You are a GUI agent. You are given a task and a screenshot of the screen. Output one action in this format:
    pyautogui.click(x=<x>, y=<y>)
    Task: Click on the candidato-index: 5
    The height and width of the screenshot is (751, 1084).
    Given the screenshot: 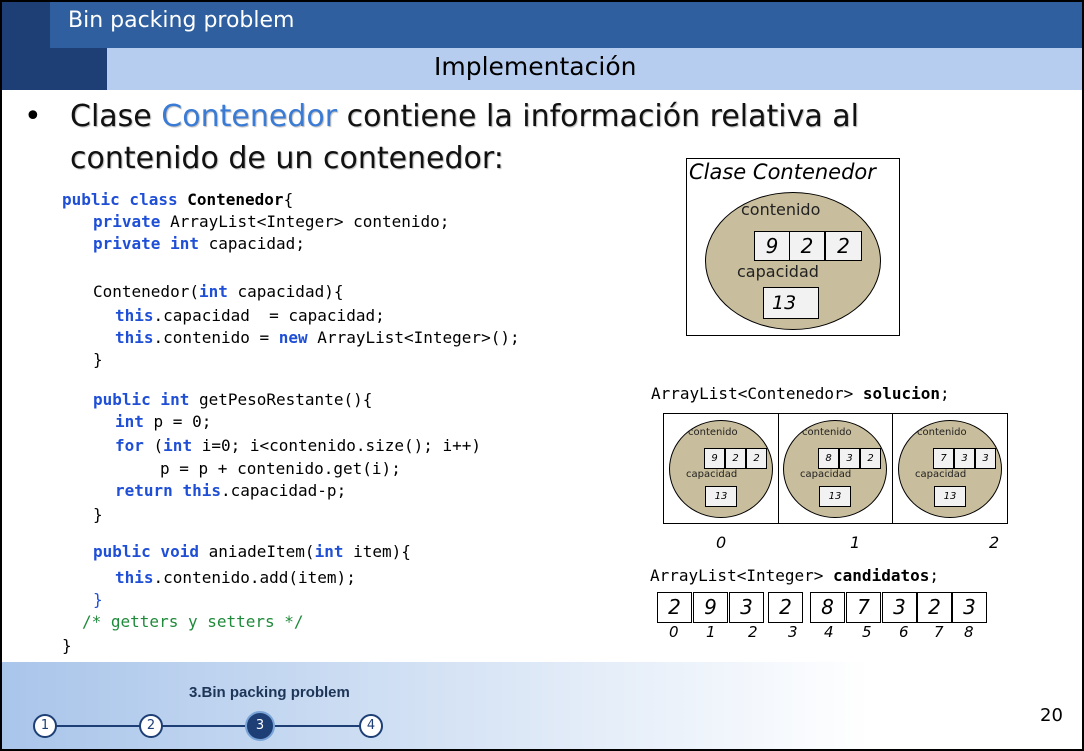 What is the action you would take?
    pyautogui.click(x=867, y=632)
    